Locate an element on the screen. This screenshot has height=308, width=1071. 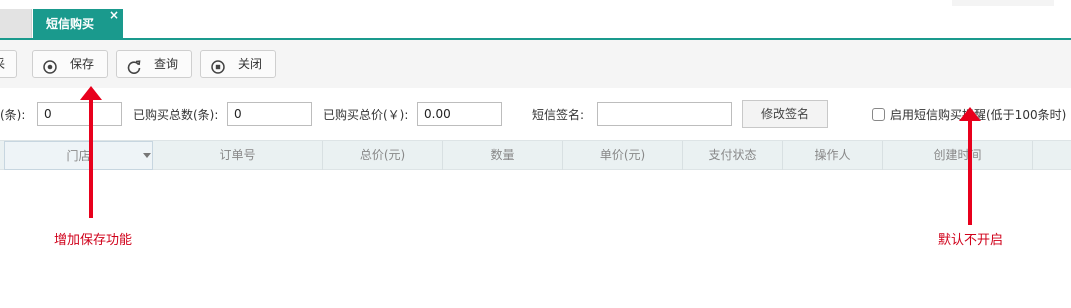
save-icon is located at coordinates (50, 65).